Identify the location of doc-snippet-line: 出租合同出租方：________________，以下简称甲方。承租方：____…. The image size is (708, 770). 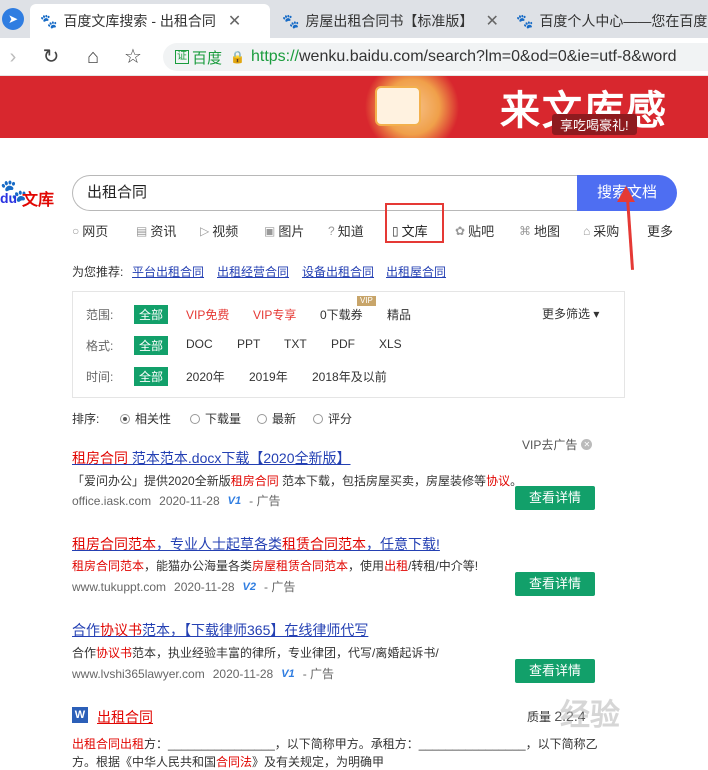
(335, 743).